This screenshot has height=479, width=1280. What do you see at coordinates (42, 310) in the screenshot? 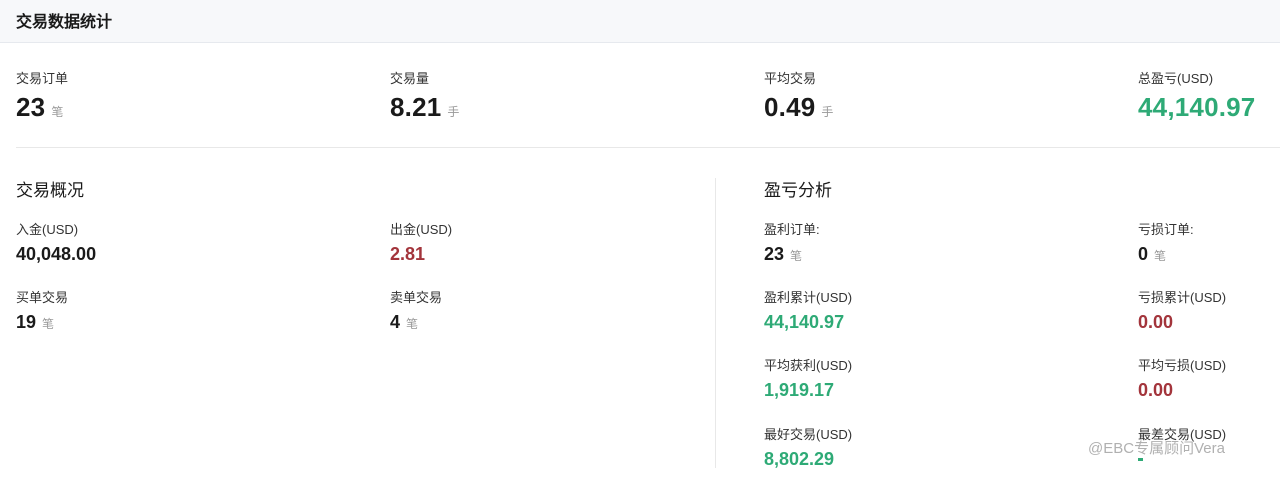
I see `overview-buy: 买单交易 19 笔` at bounding box center [42, 310].